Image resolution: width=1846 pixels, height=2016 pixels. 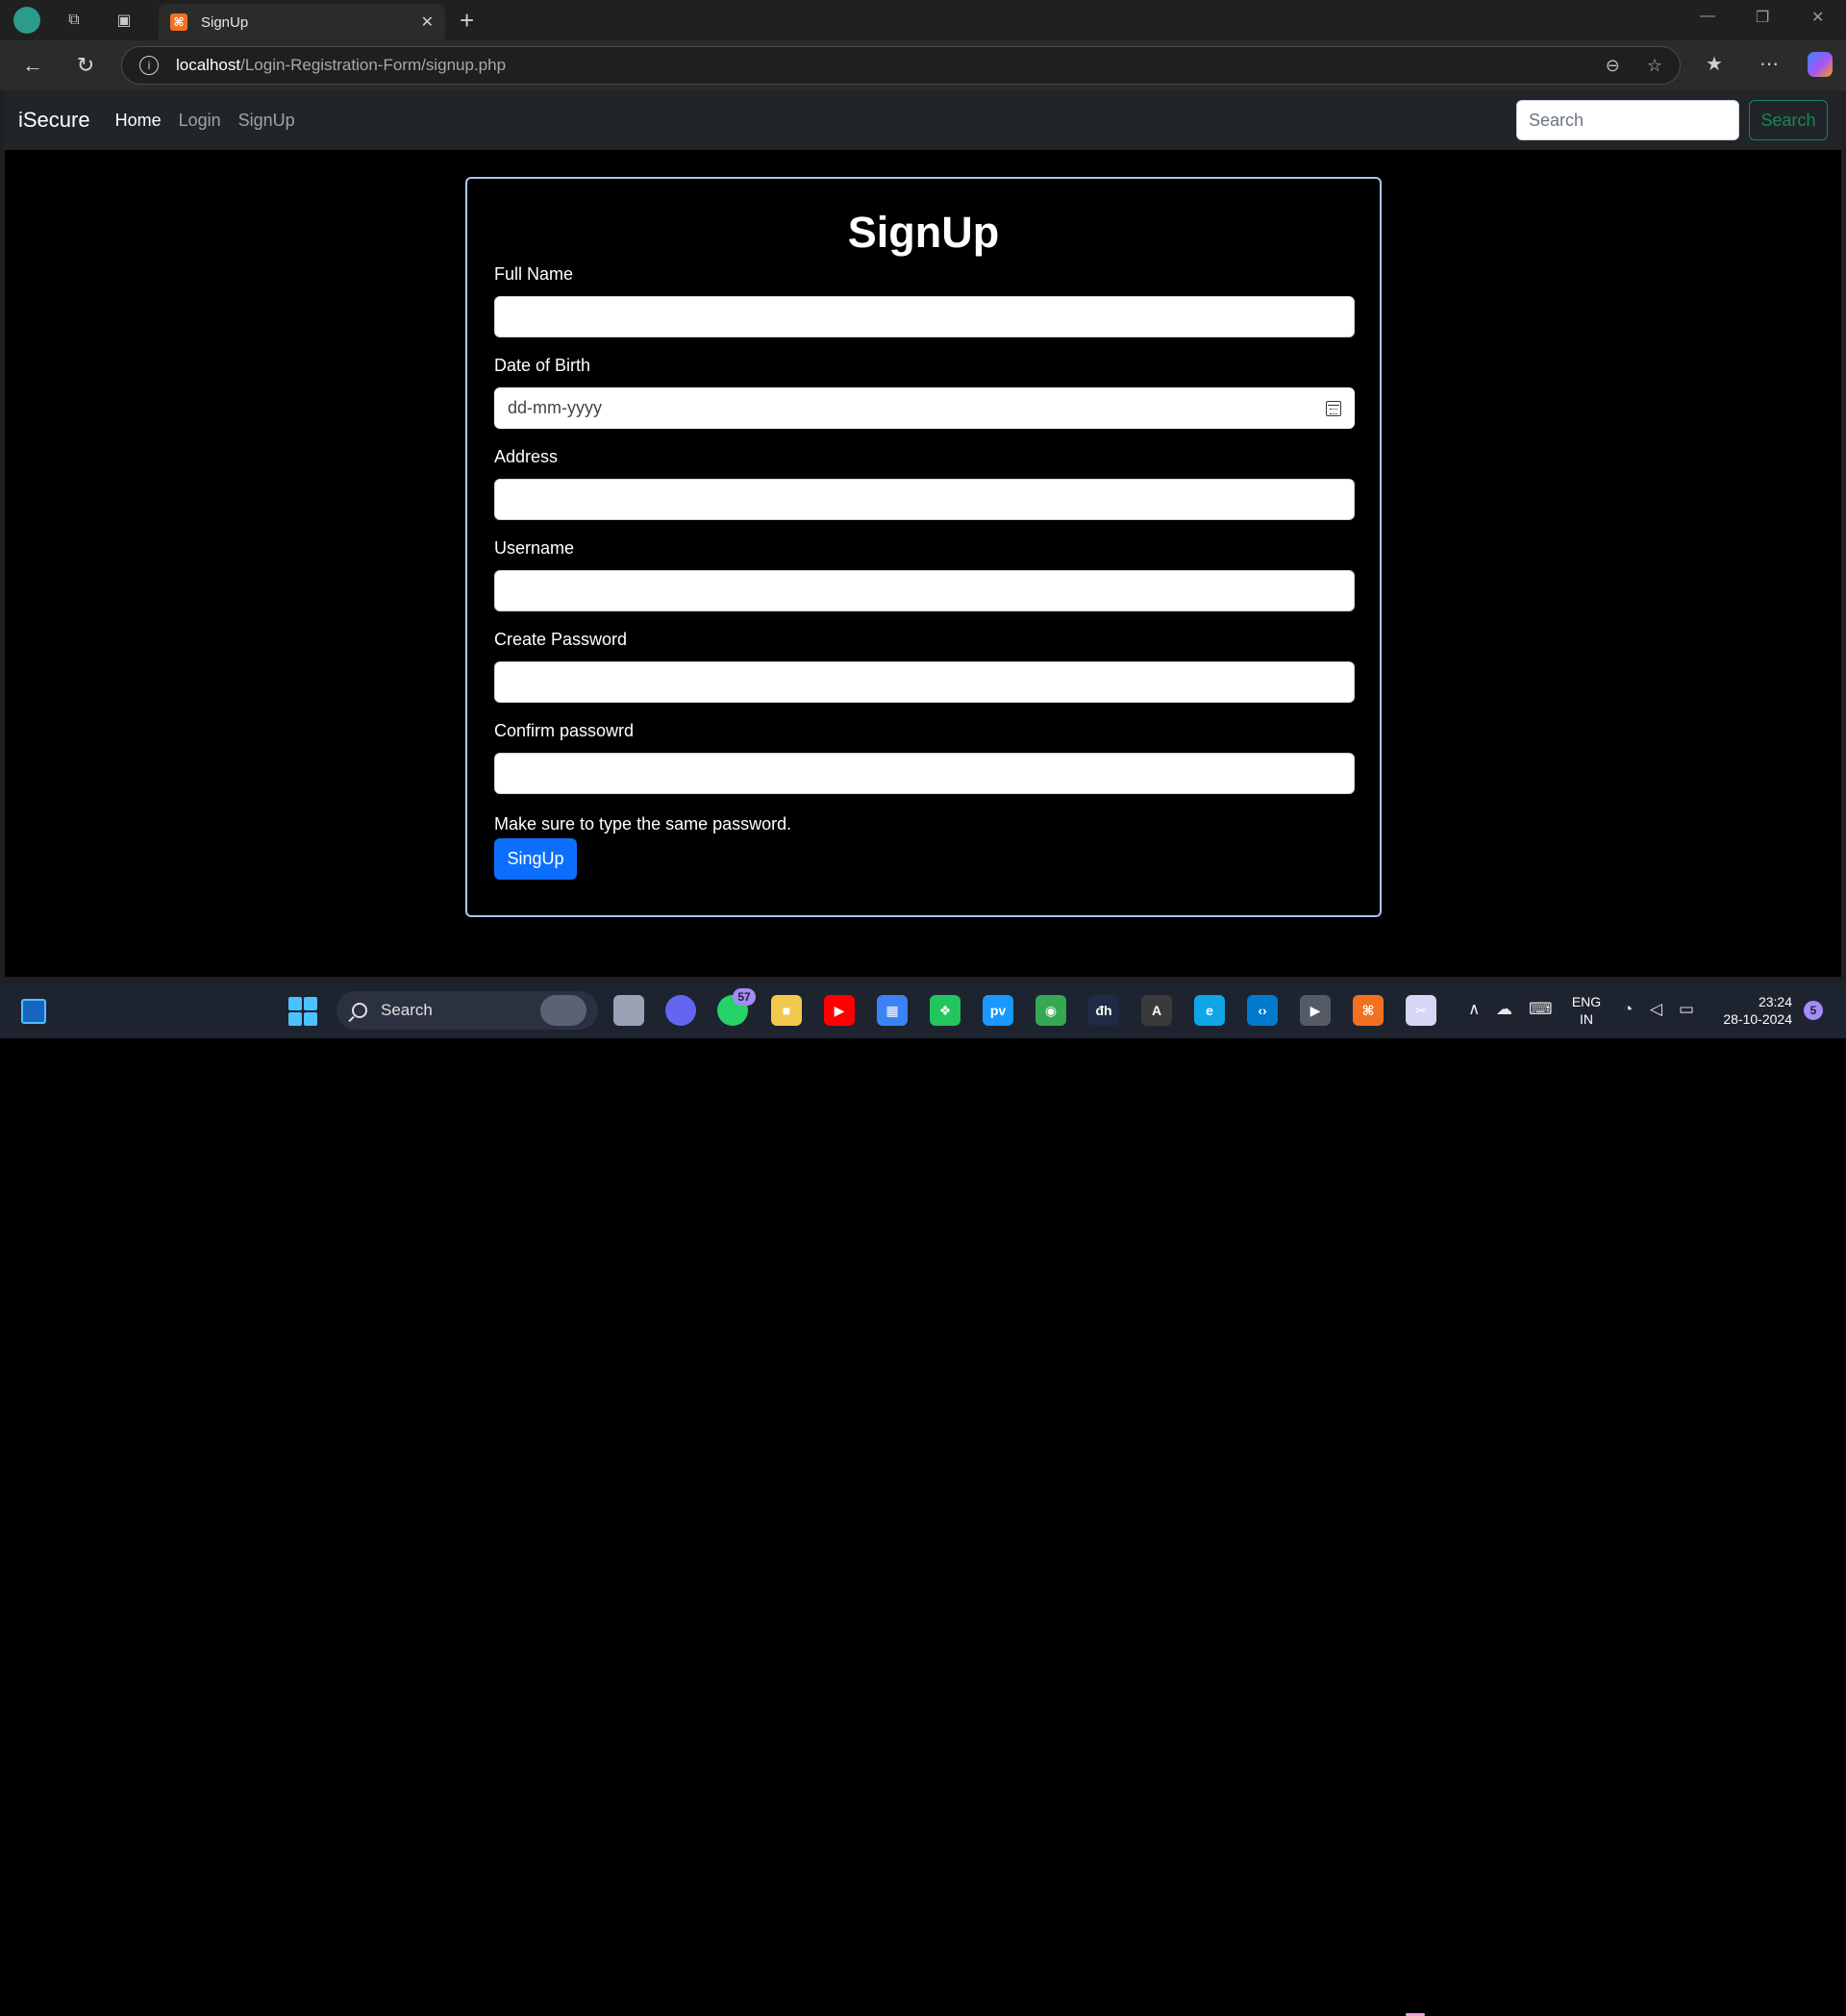 I want to click on snipping-tool-icon: ✂, so click(x=1421, y=1010).